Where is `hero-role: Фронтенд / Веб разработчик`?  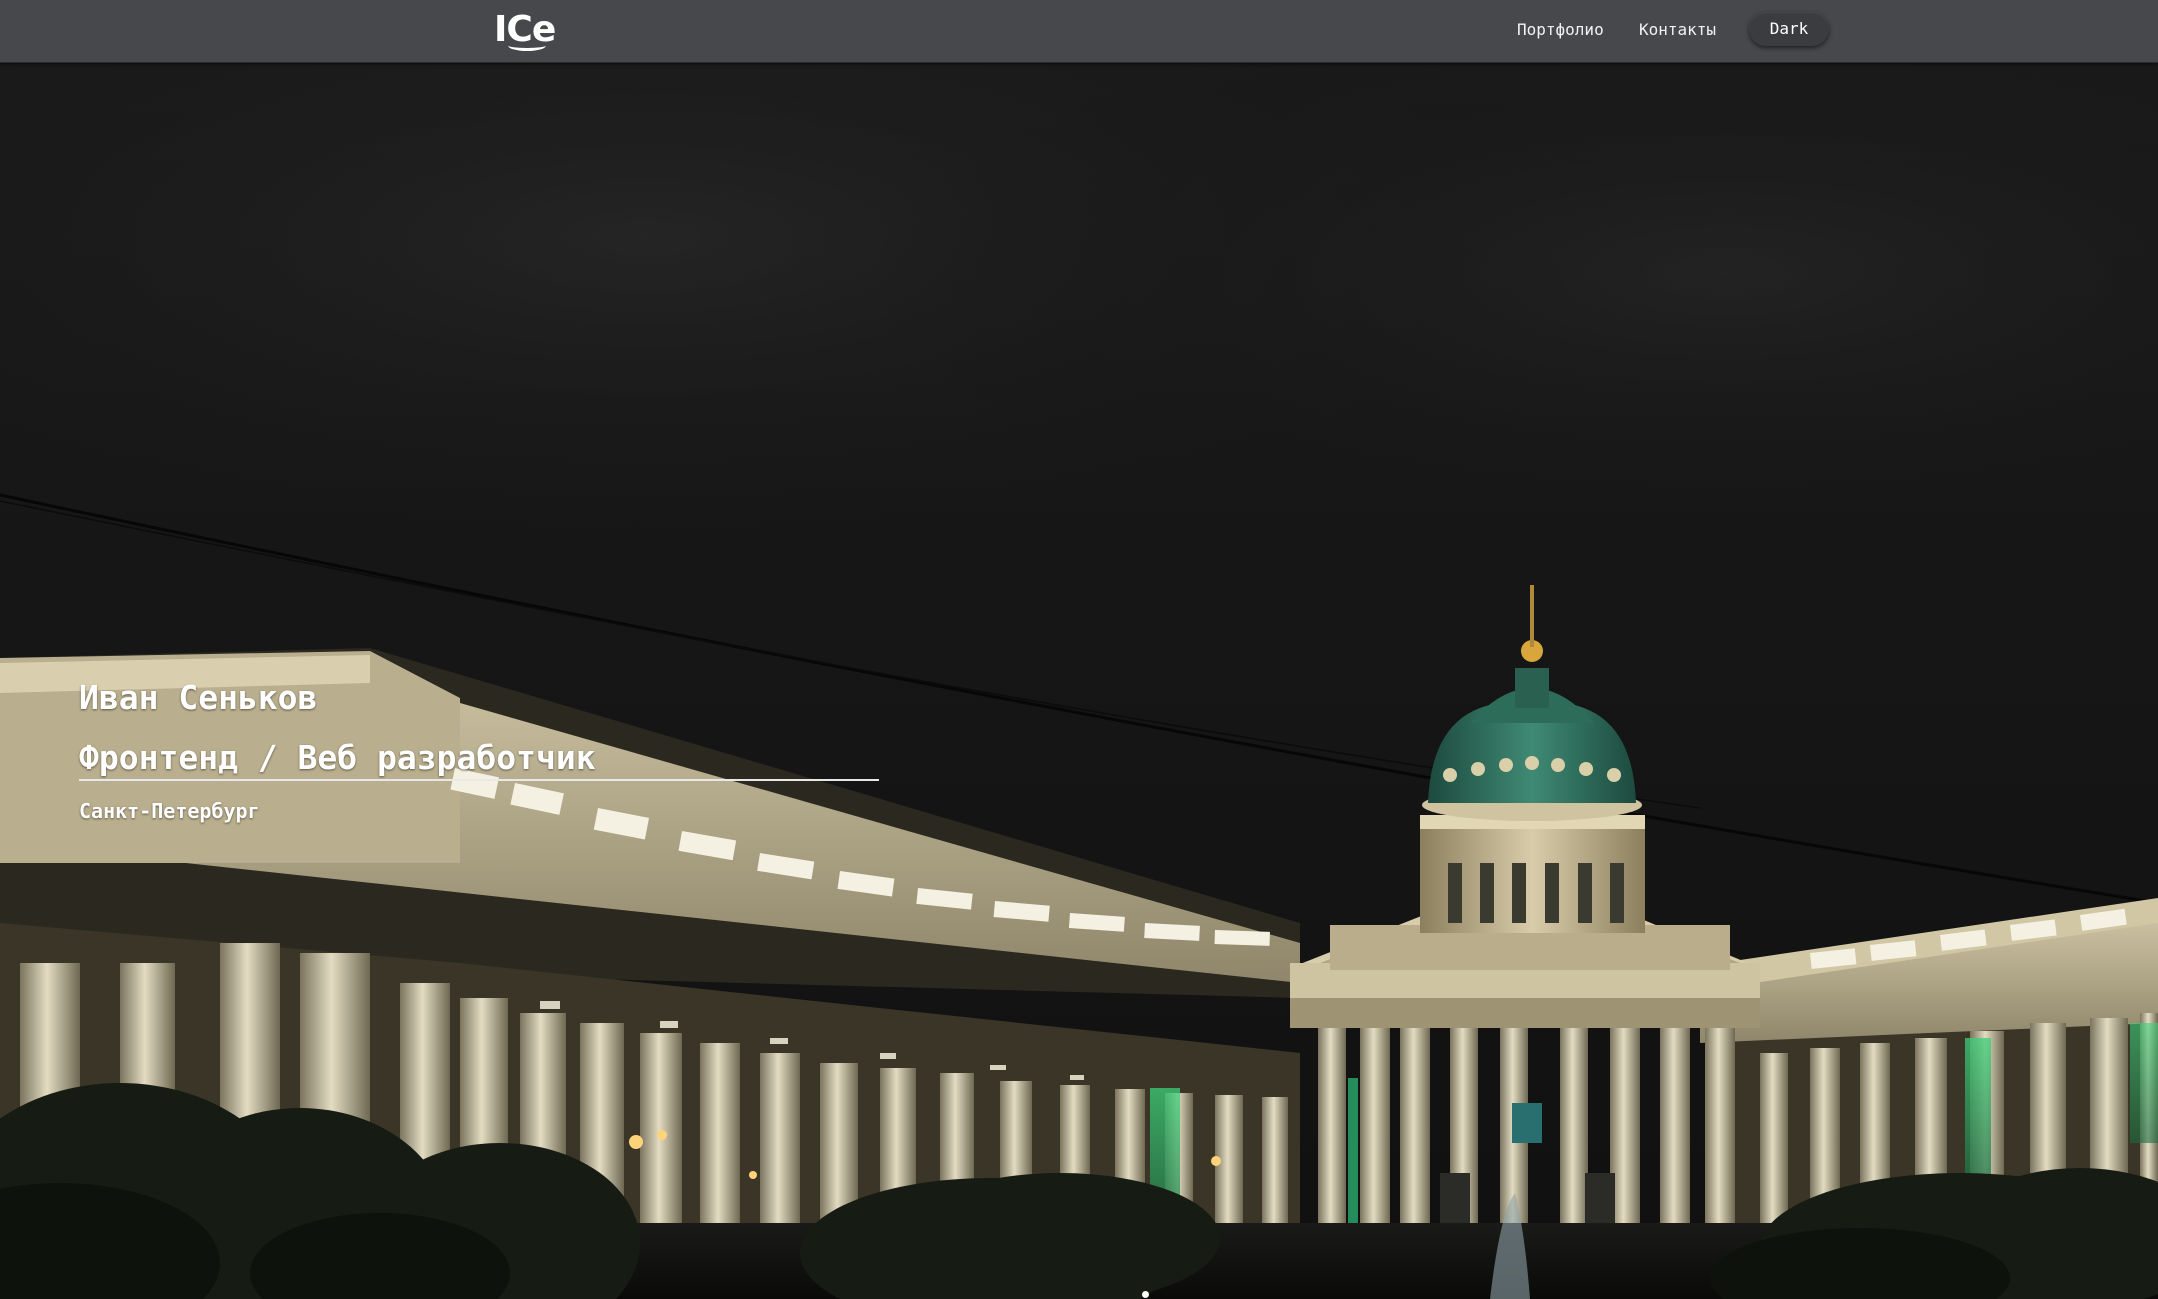
hero-role: Фронтенд / Веб разработчик is located at coordinates (337, 757).